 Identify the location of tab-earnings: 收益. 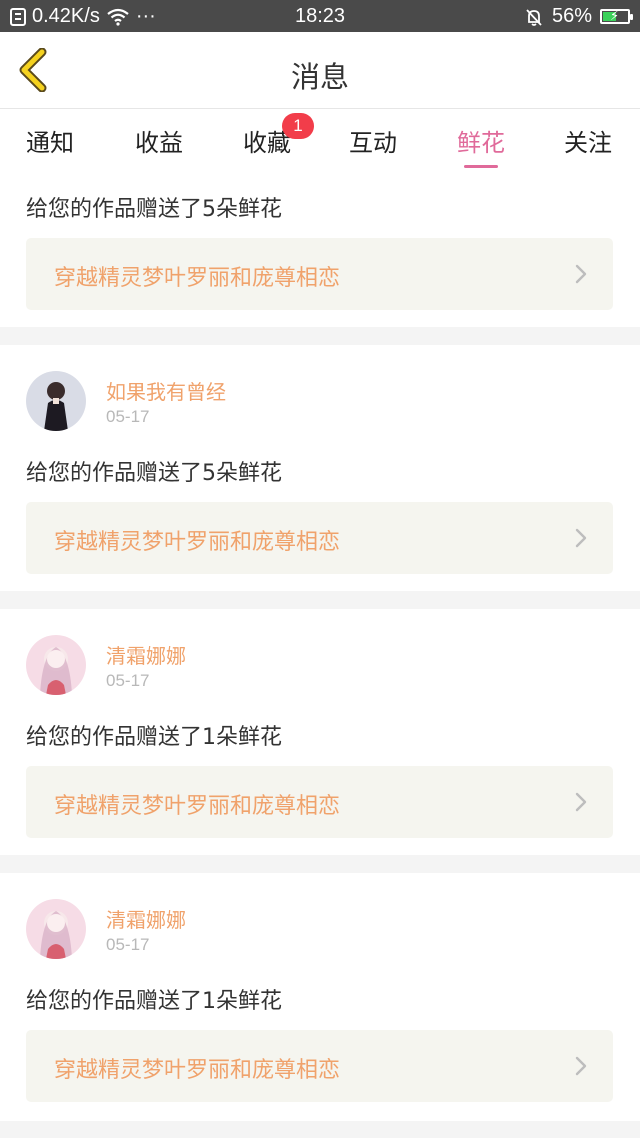
(159, 140).